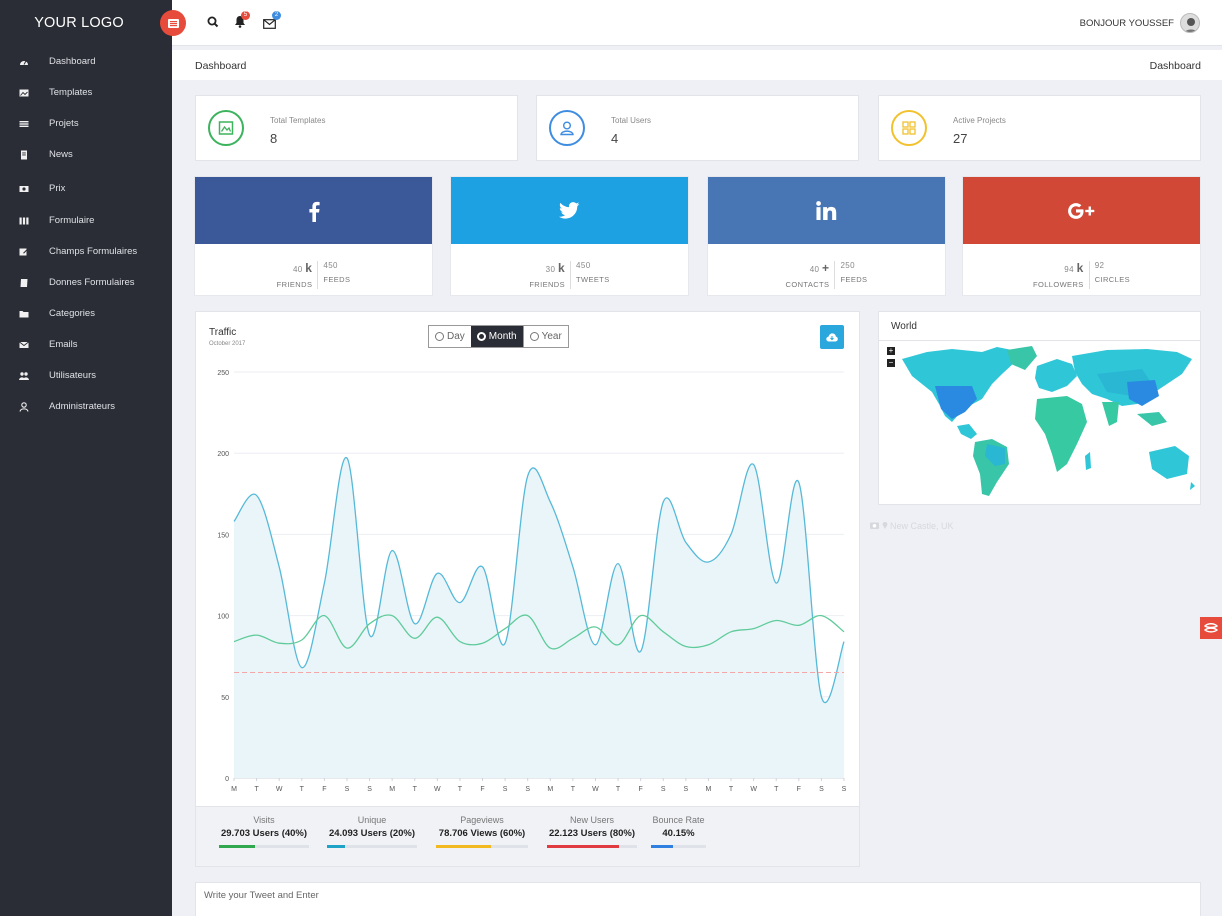 The width and height of the screenshot is (1222, 916). Describe the element at coordinates (592, 833) in the screenshot. I see `metric-value: 22.123 Users (80%)` at that location.